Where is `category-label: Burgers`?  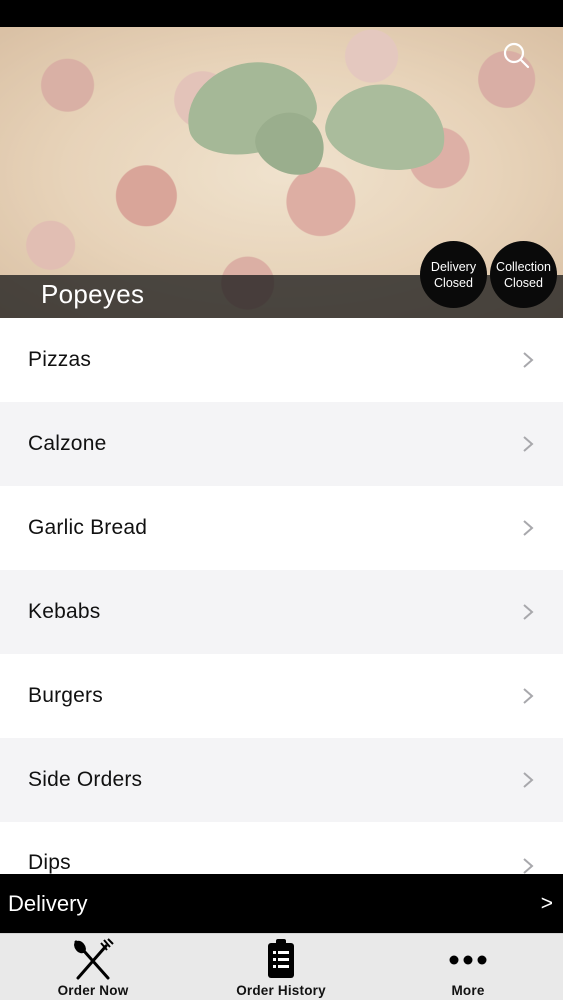 category-label: Burgers is located at coordinates (65, 695).